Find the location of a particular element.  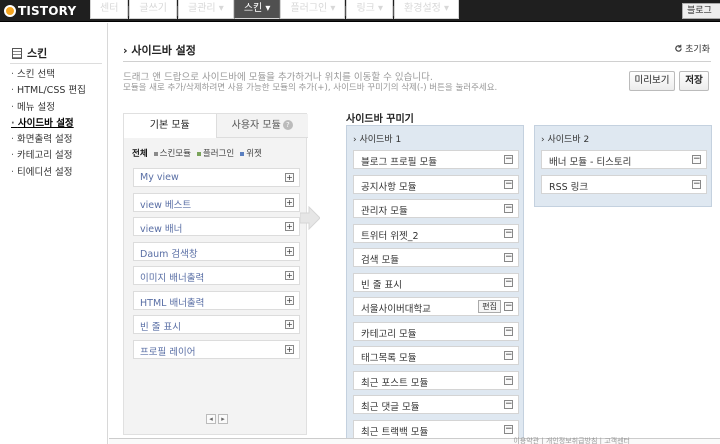

placed-module: 최근 댓글 모듈 − is located at coordinates (436, 404).